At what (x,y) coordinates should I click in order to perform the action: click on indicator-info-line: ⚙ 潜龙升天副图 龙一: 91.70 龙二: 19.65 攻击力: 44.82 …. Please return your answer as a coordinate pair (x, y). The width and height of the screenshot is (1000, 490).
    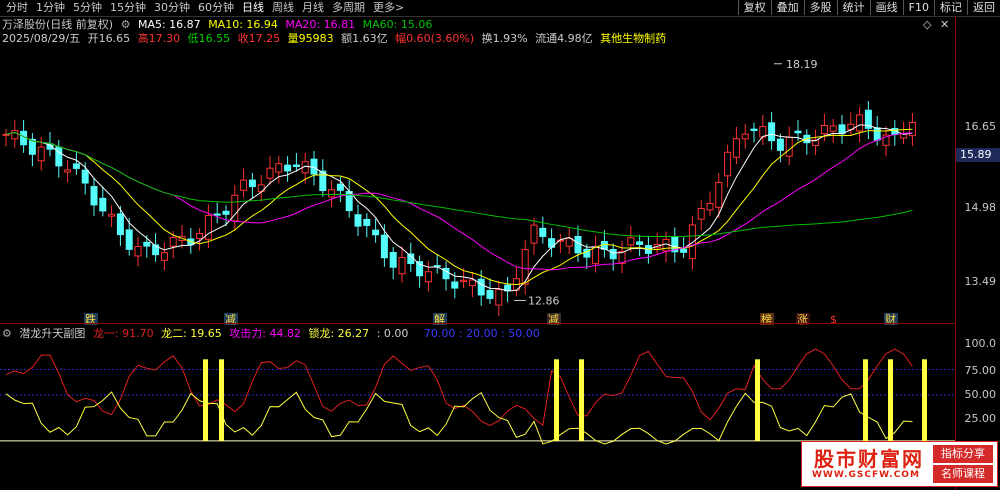
    Looking at the image, I should click on (273, 334).